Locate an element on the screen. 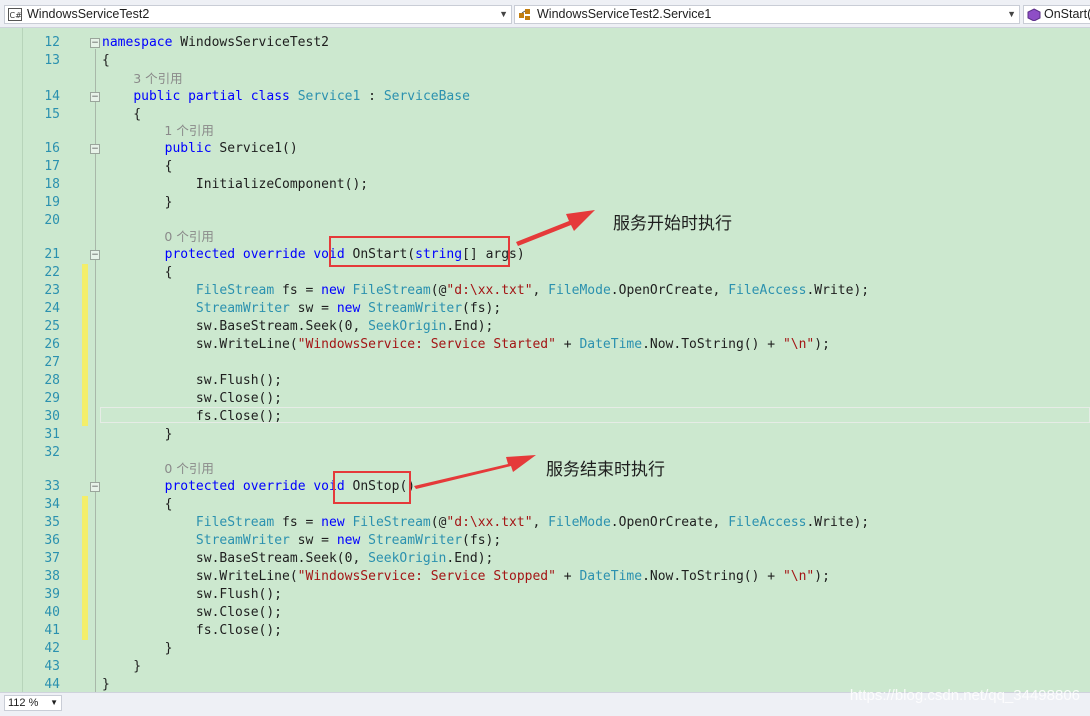  code-line: 17 { is located at coordinates (545, 167).